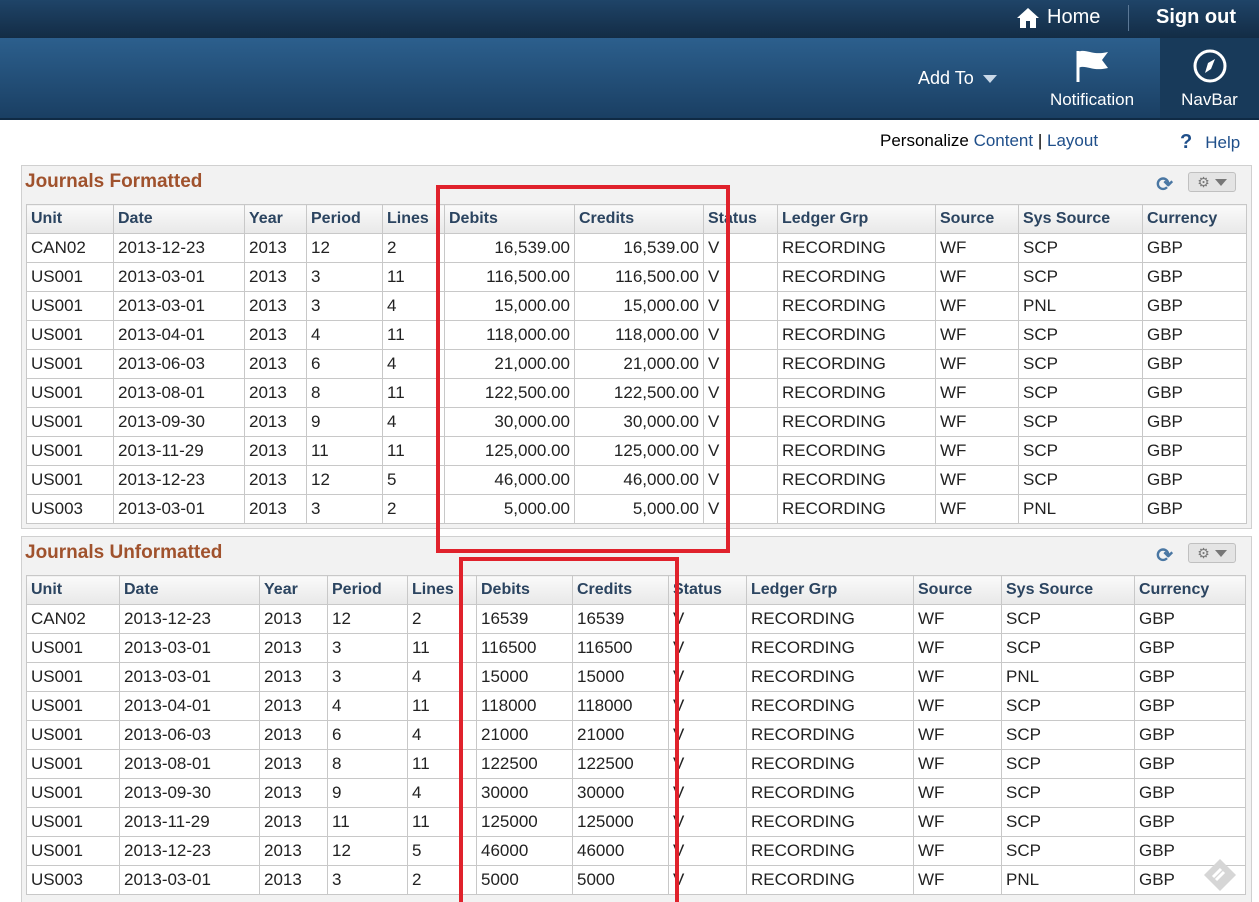 Image resolution: width=1259 pixels, height=902 pixels. Describe the element at coordinates (442, 851) in the screenshot. I see `table-cell: 5` at that location.